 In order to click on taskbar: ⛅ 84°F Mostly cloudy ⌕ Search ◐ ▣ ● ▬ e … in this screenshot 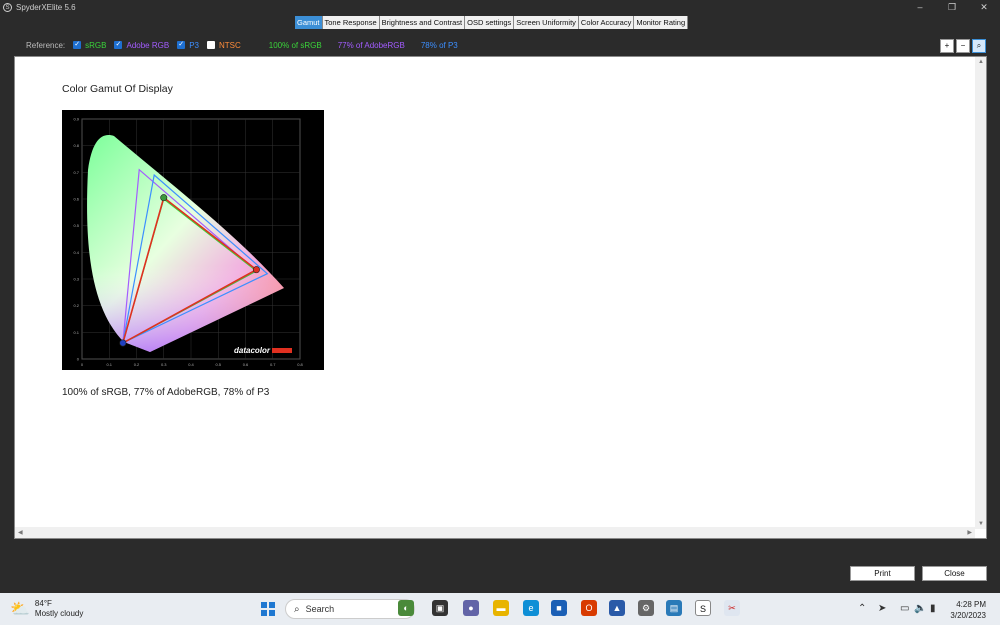, I will do `click(500, 609)`.